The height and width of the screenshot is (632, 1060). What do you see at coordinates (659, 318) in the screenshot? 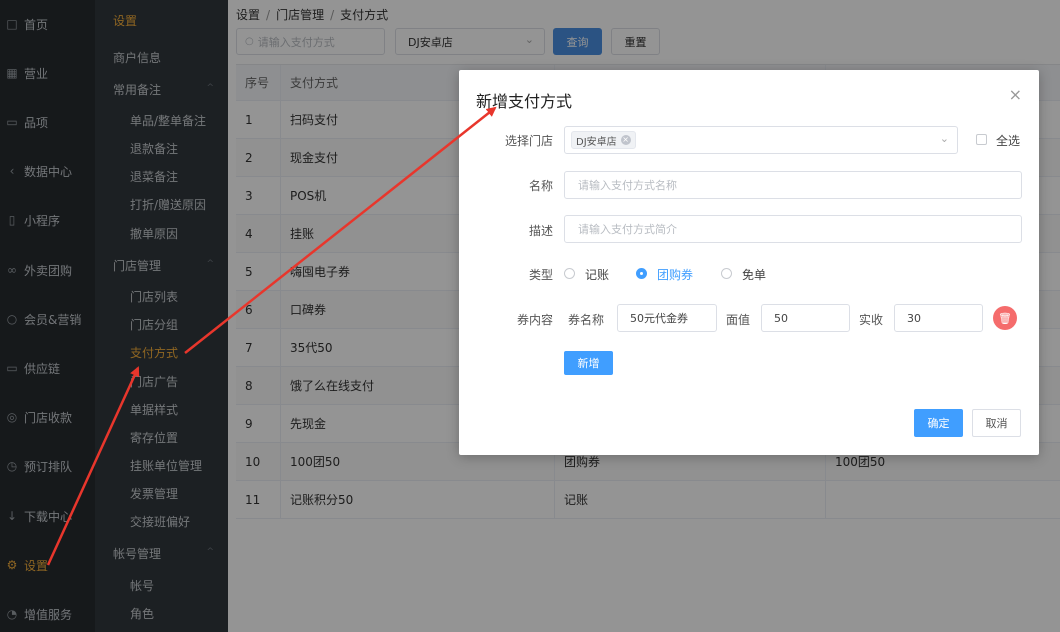
I see `coupon-name-value: 50元代金券` at bounding box center [659, 318].